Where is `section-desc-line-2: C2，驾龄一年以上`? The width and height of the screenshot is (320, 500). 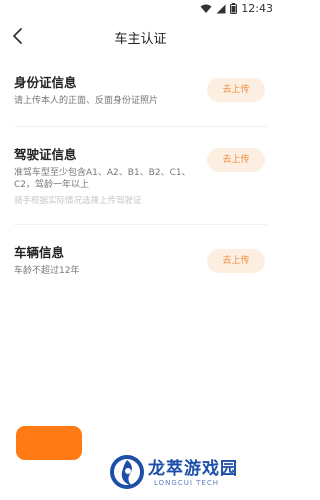
section-desc-line-2: C2，驾龄一年以上 is located at coordinates (52, 185).